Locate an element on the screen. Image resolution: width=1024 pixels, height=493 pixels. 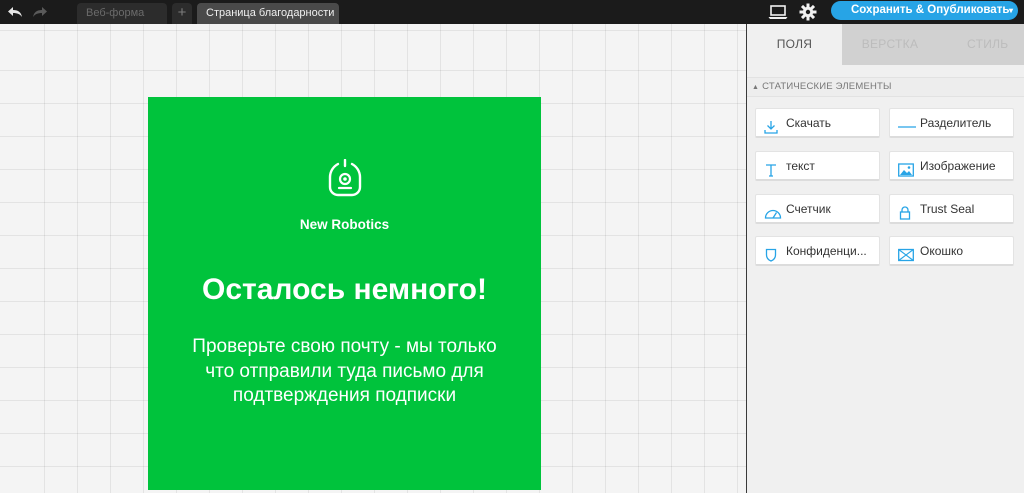
tab-style: СТИЛЬ is located at coordinates (981, 44).